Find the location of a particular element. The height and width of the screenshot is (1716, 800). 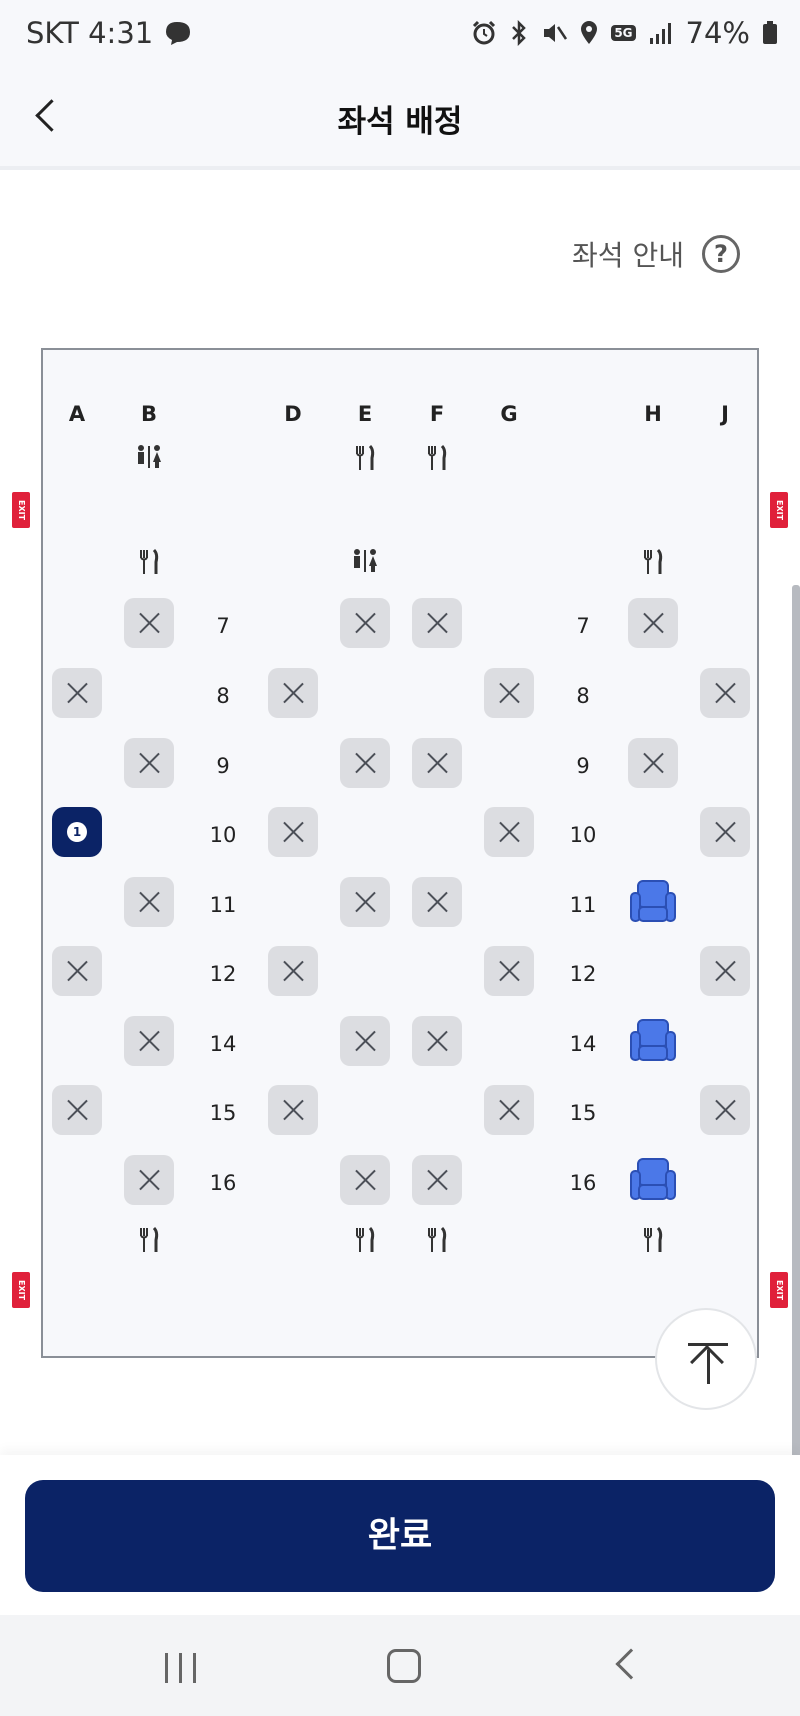

seat-16b-unavailable is located at coordinates (149, 1180).